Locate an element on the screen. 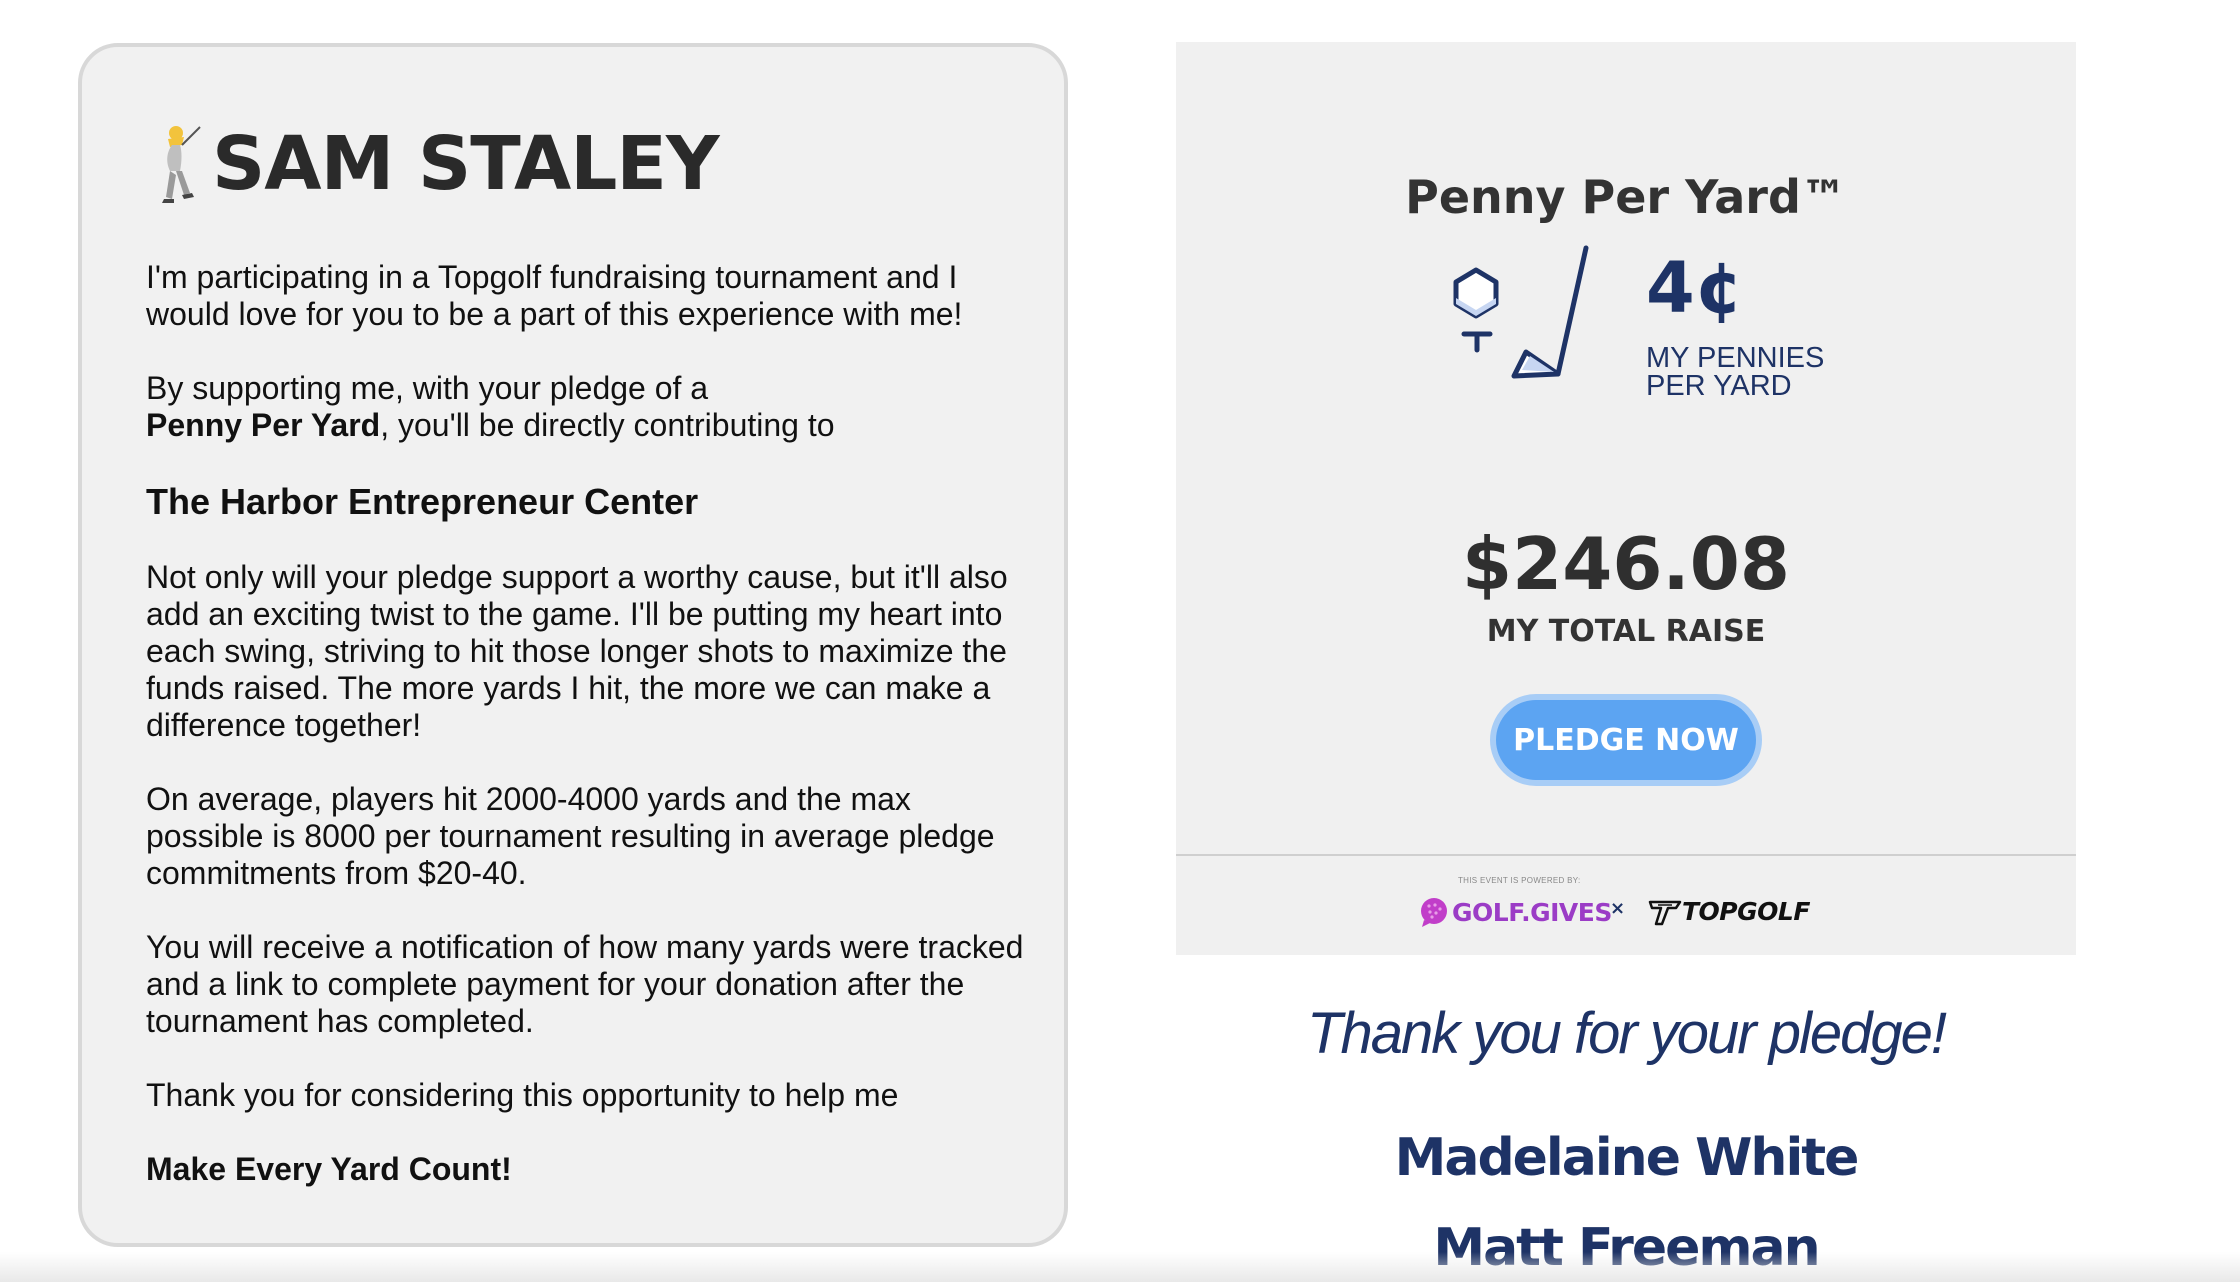 The width and height of the screenshot is (2240, 1282). pennies-per-yard-label: MY PENNIES PER YARD is located at coordinates (1735, 372).